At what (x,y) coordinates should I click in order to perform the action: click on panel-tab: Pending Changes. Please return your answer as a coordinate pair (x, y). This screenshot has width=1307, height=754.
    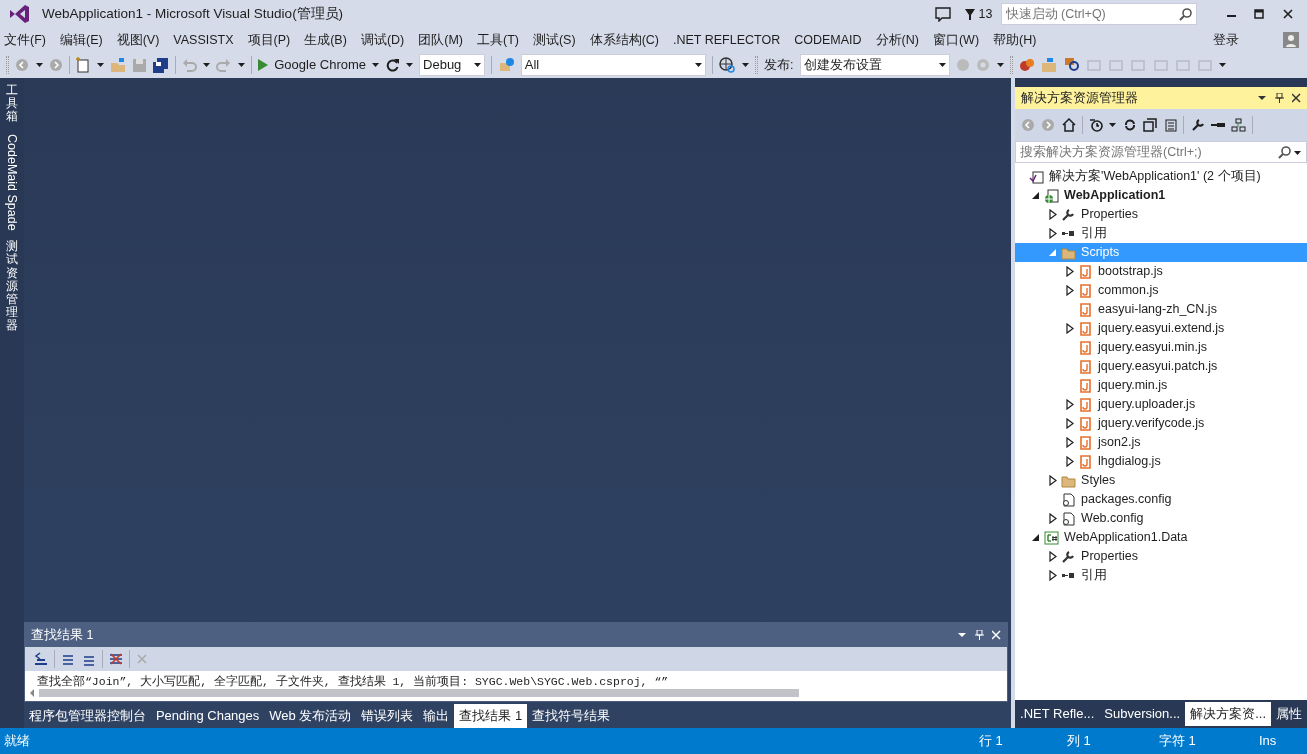
    Looking at the image, I should click on (207, 716).